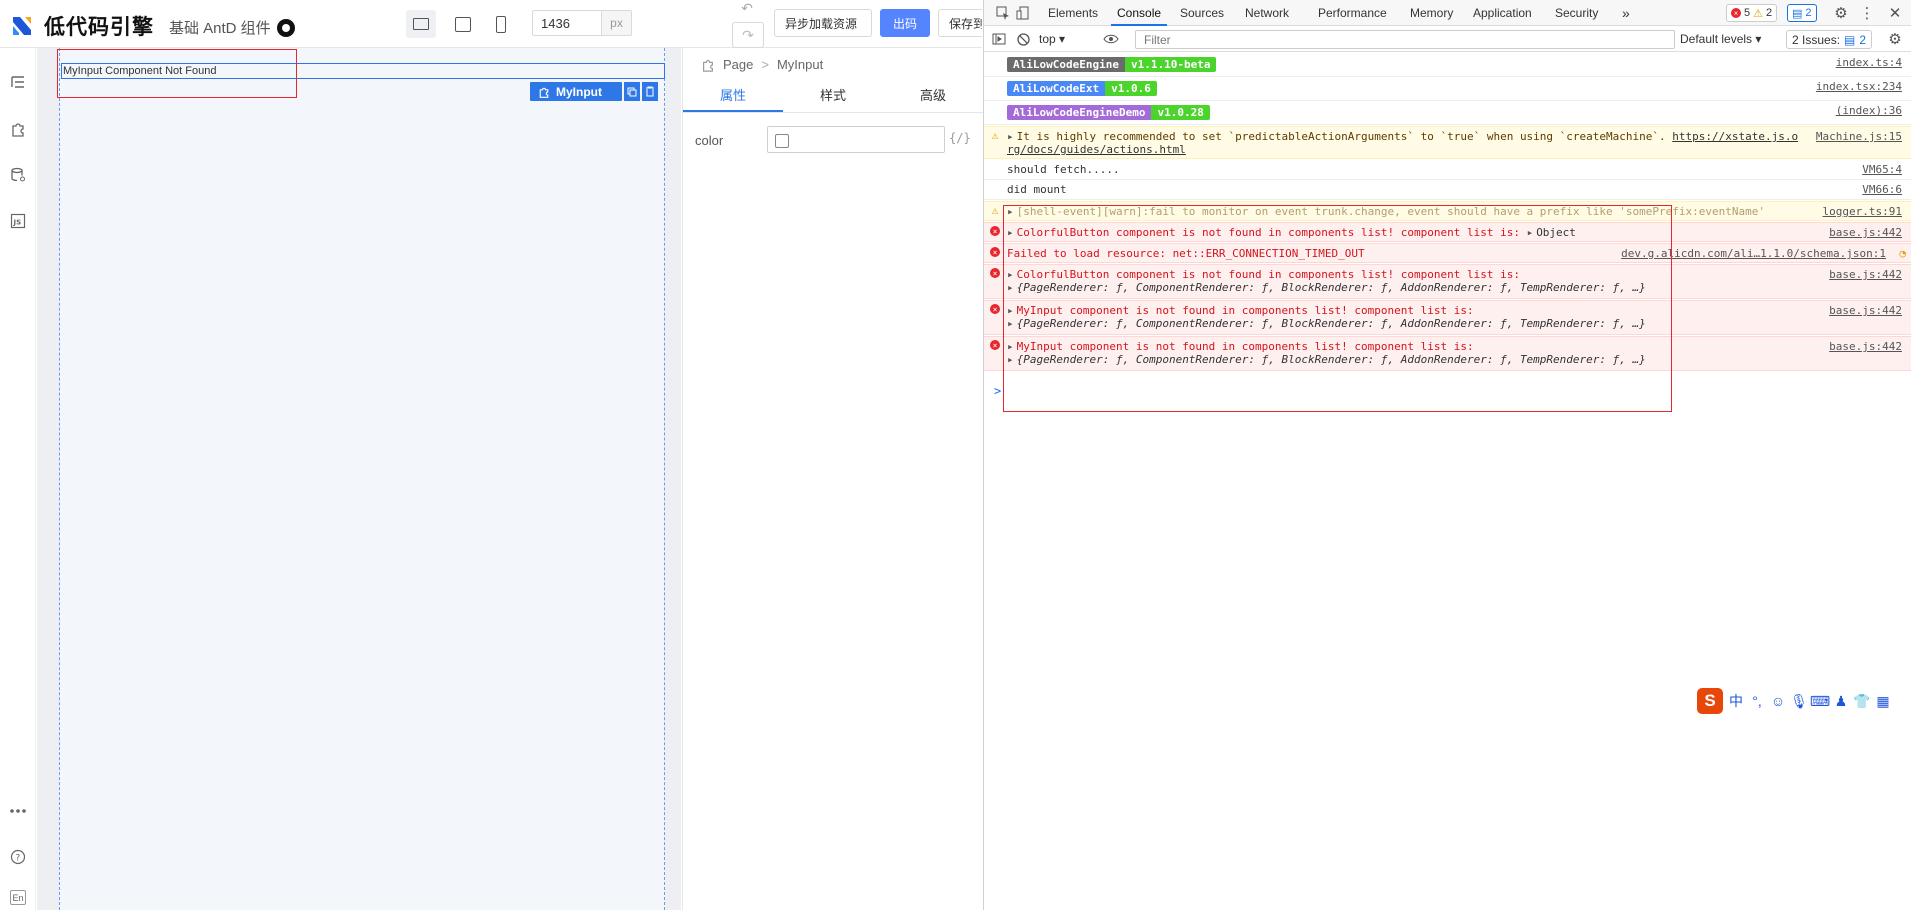 This screenshot has height=910, width=1911. Describe the element at coordinates (1111, 39) in the screenshot. I see `live-expression-eye-icon` at that location.